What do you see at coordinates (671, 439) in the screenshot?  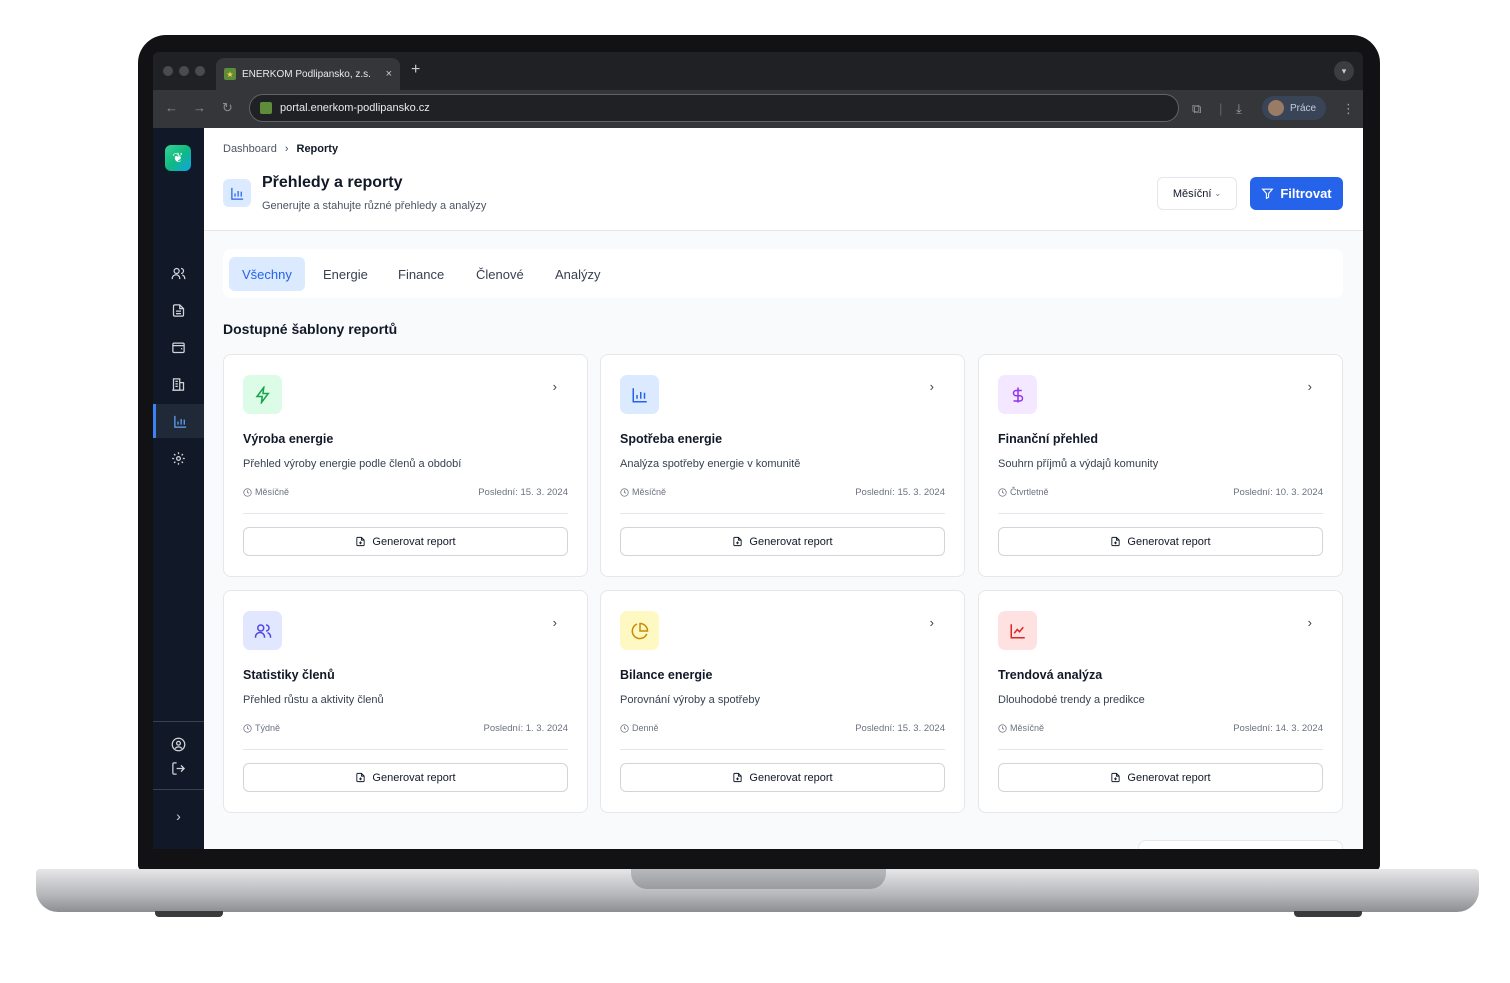 I see `card-title: Spotřeba energie` at bounding box center [671, 439].